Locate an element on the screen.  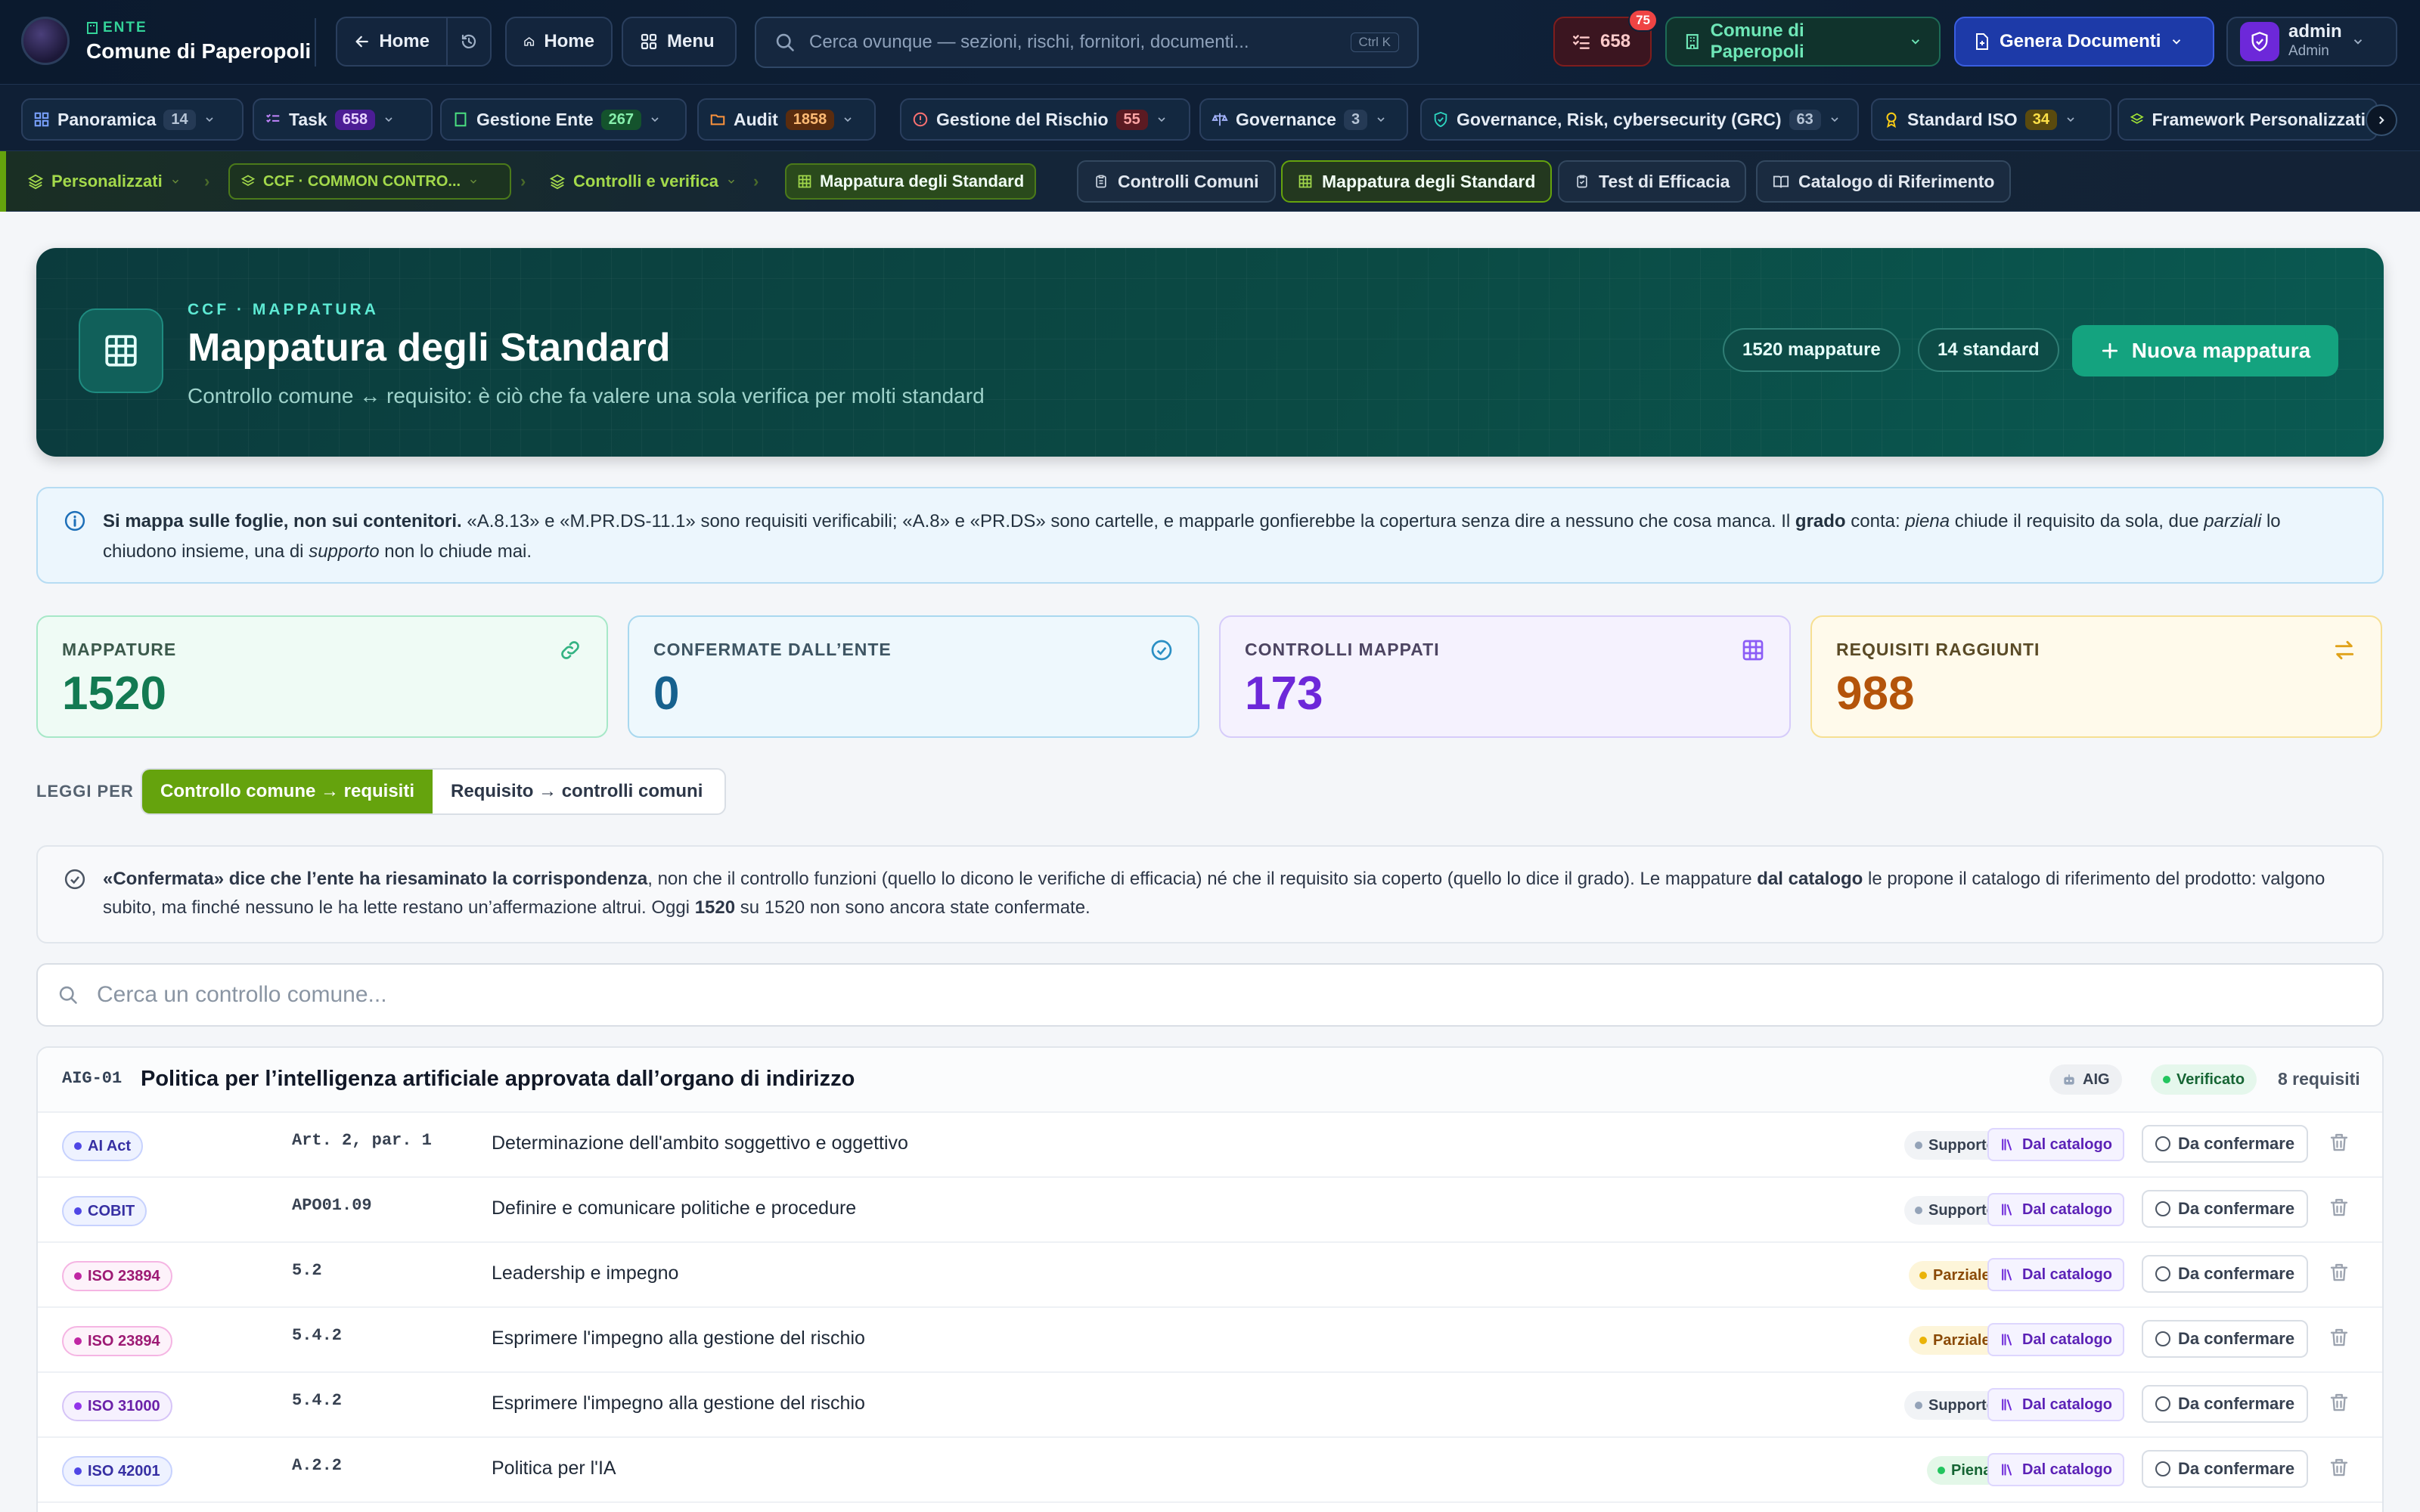
home-button: Home is located at coordinates (559, 42).